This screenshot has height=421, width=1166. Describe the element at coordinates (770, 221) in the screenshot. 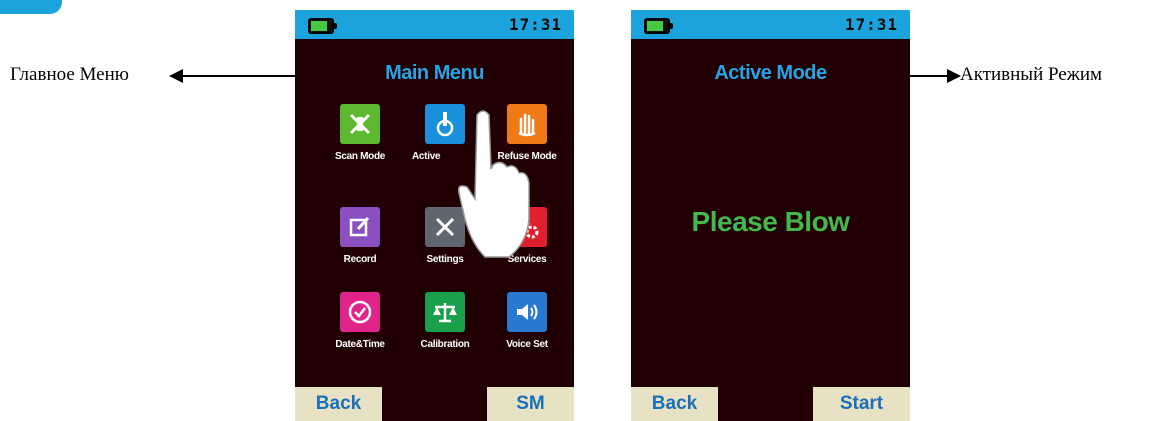

I see `please-blow-message: Please Blow` at that location.